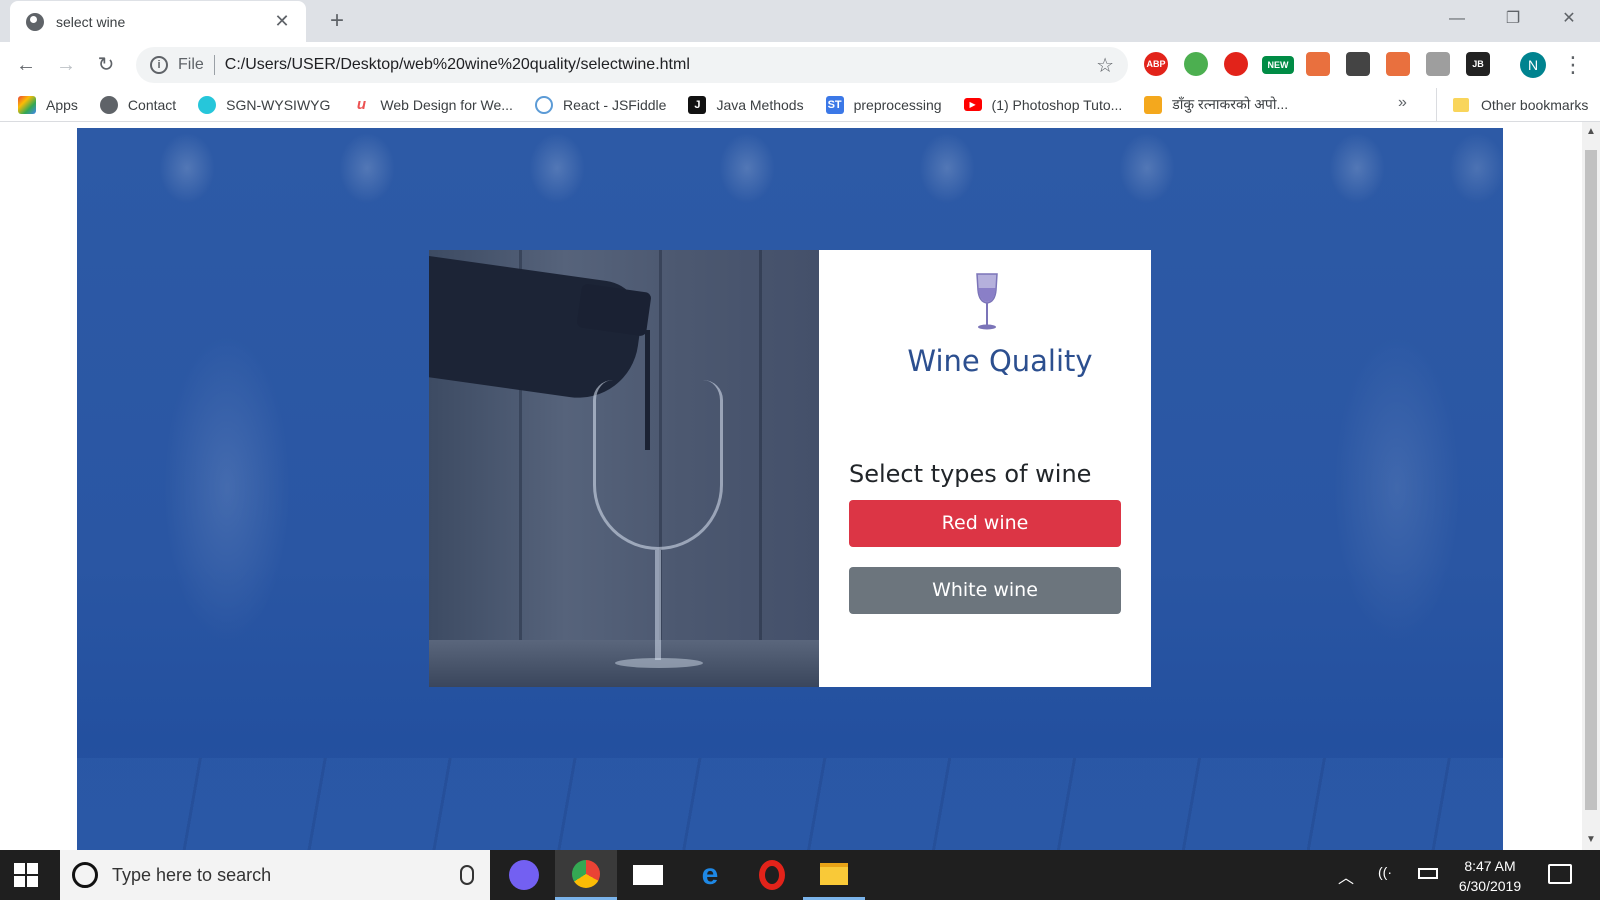  I want to click on clock-date: 6/30/2019, so click(1490, 886).